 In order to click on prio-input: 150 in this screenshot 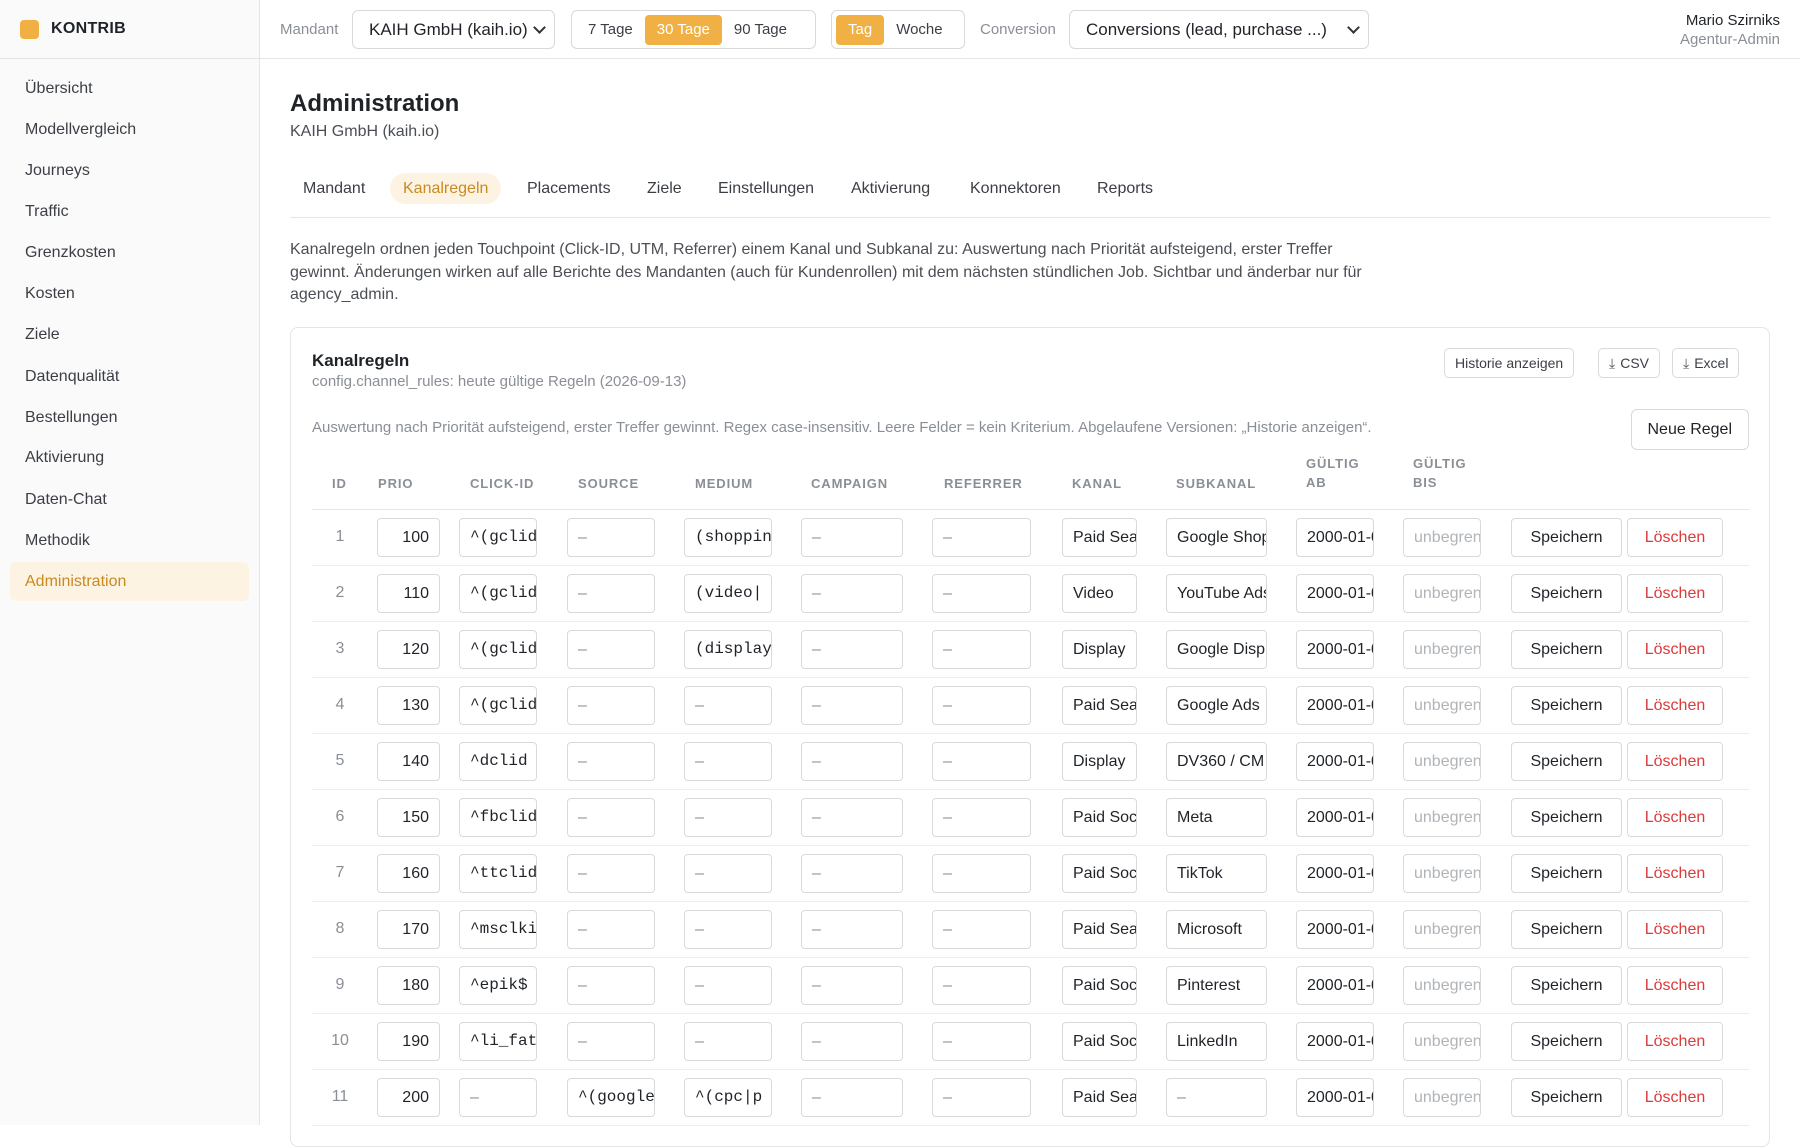, I will do `click(408, 817)`.